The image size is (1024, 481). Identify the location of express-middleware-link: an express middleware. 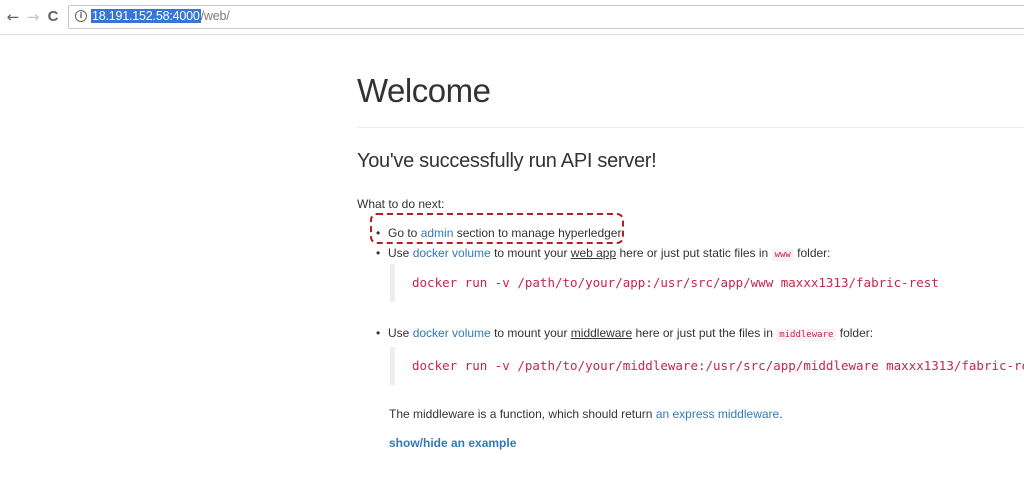
(717, 414).